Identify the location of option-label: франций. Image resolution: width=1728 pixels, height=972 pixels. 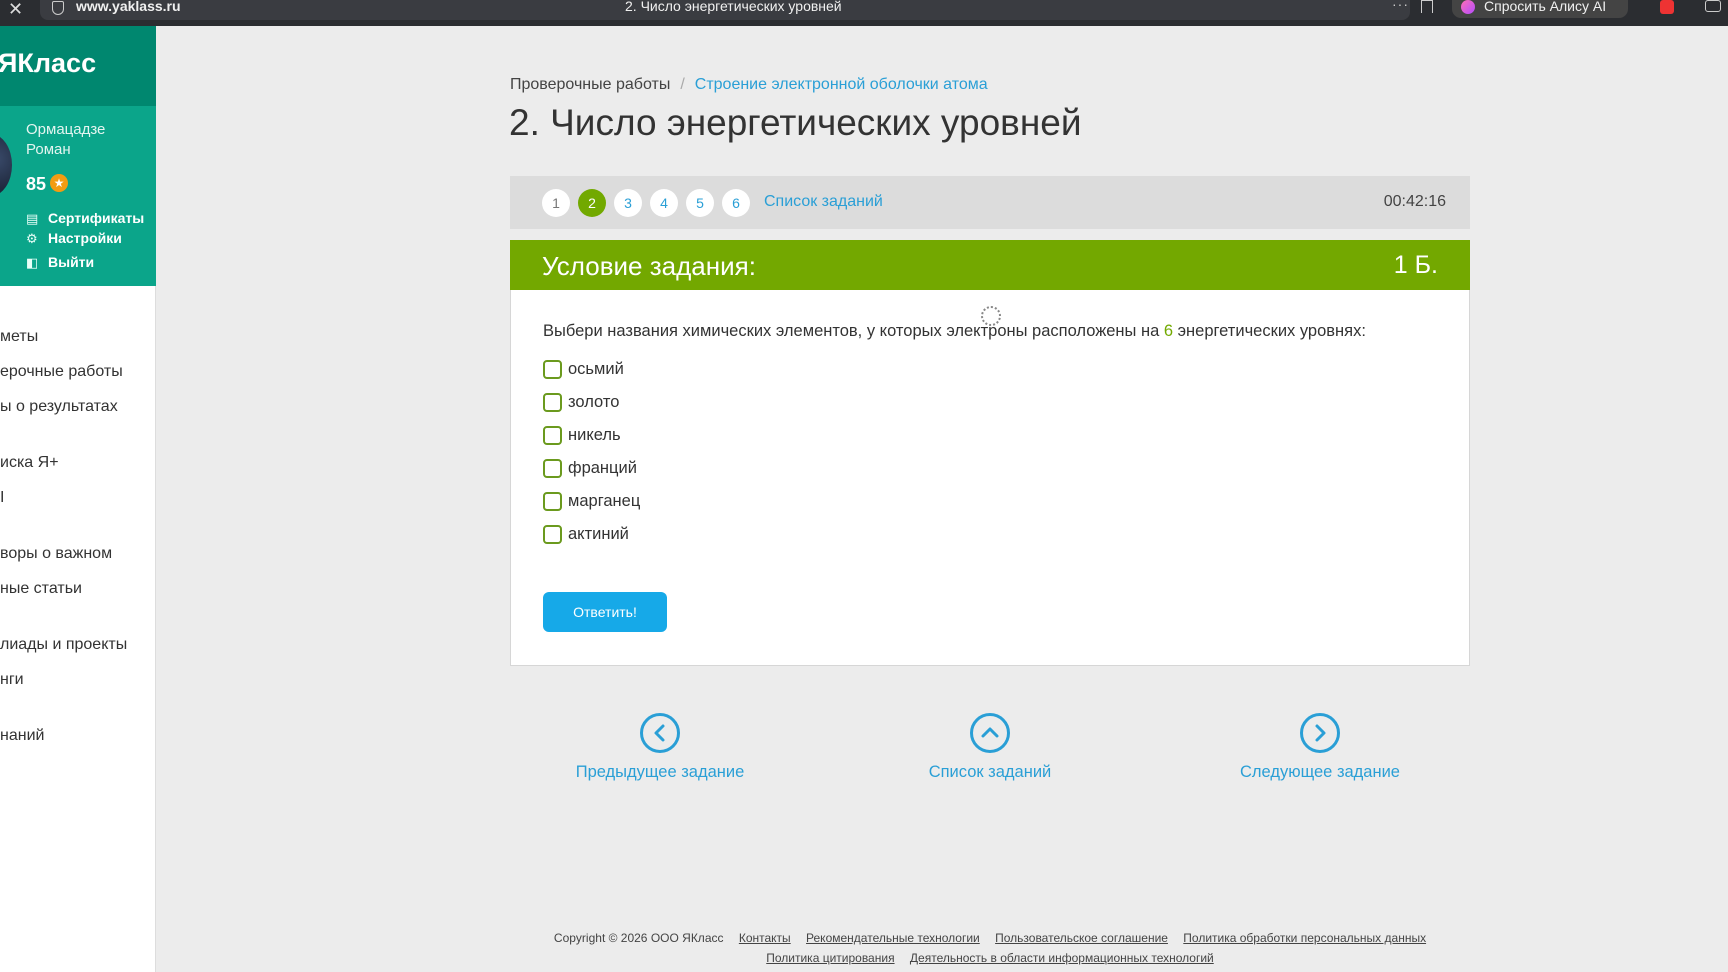
(602, 468).